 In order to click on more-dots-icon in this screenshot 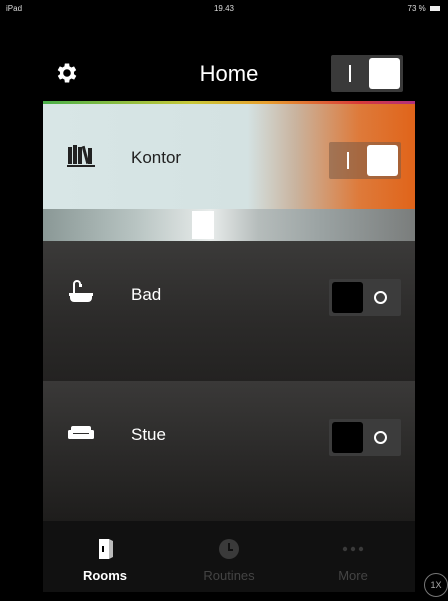, I will do `click(353, 549)`.